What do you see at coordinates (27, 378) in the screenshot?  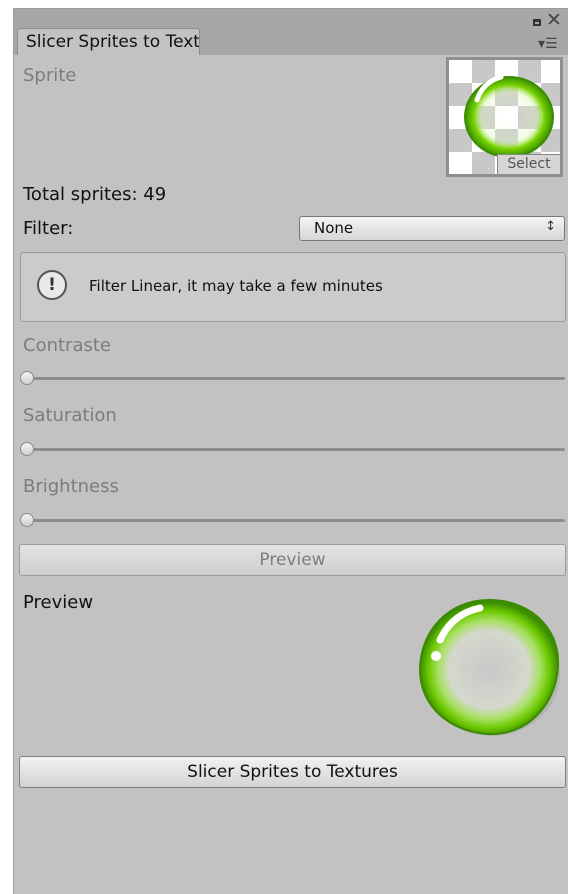 I see `contrast-slider-thumb` at bounding box center [27, 378].